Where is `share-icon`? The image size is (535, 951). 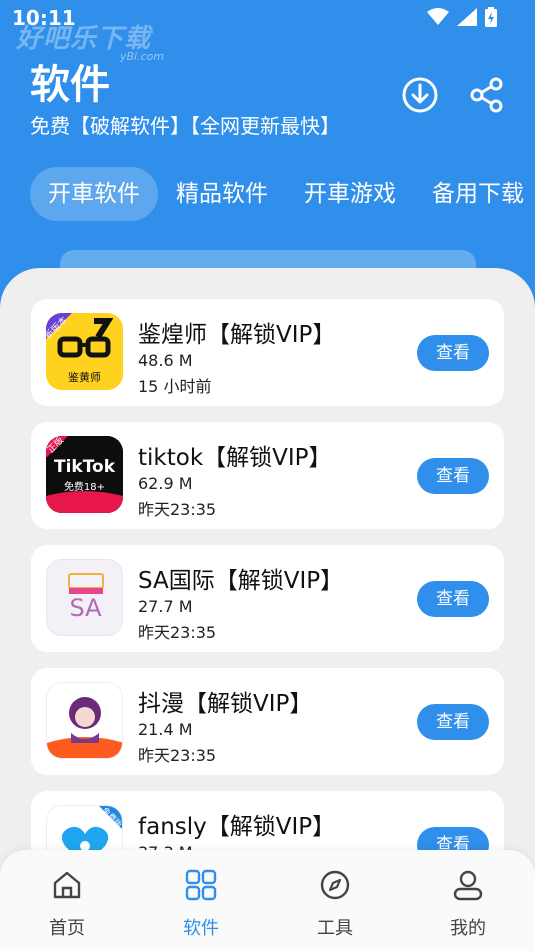 share-icon is located at coordinates (487, 95).